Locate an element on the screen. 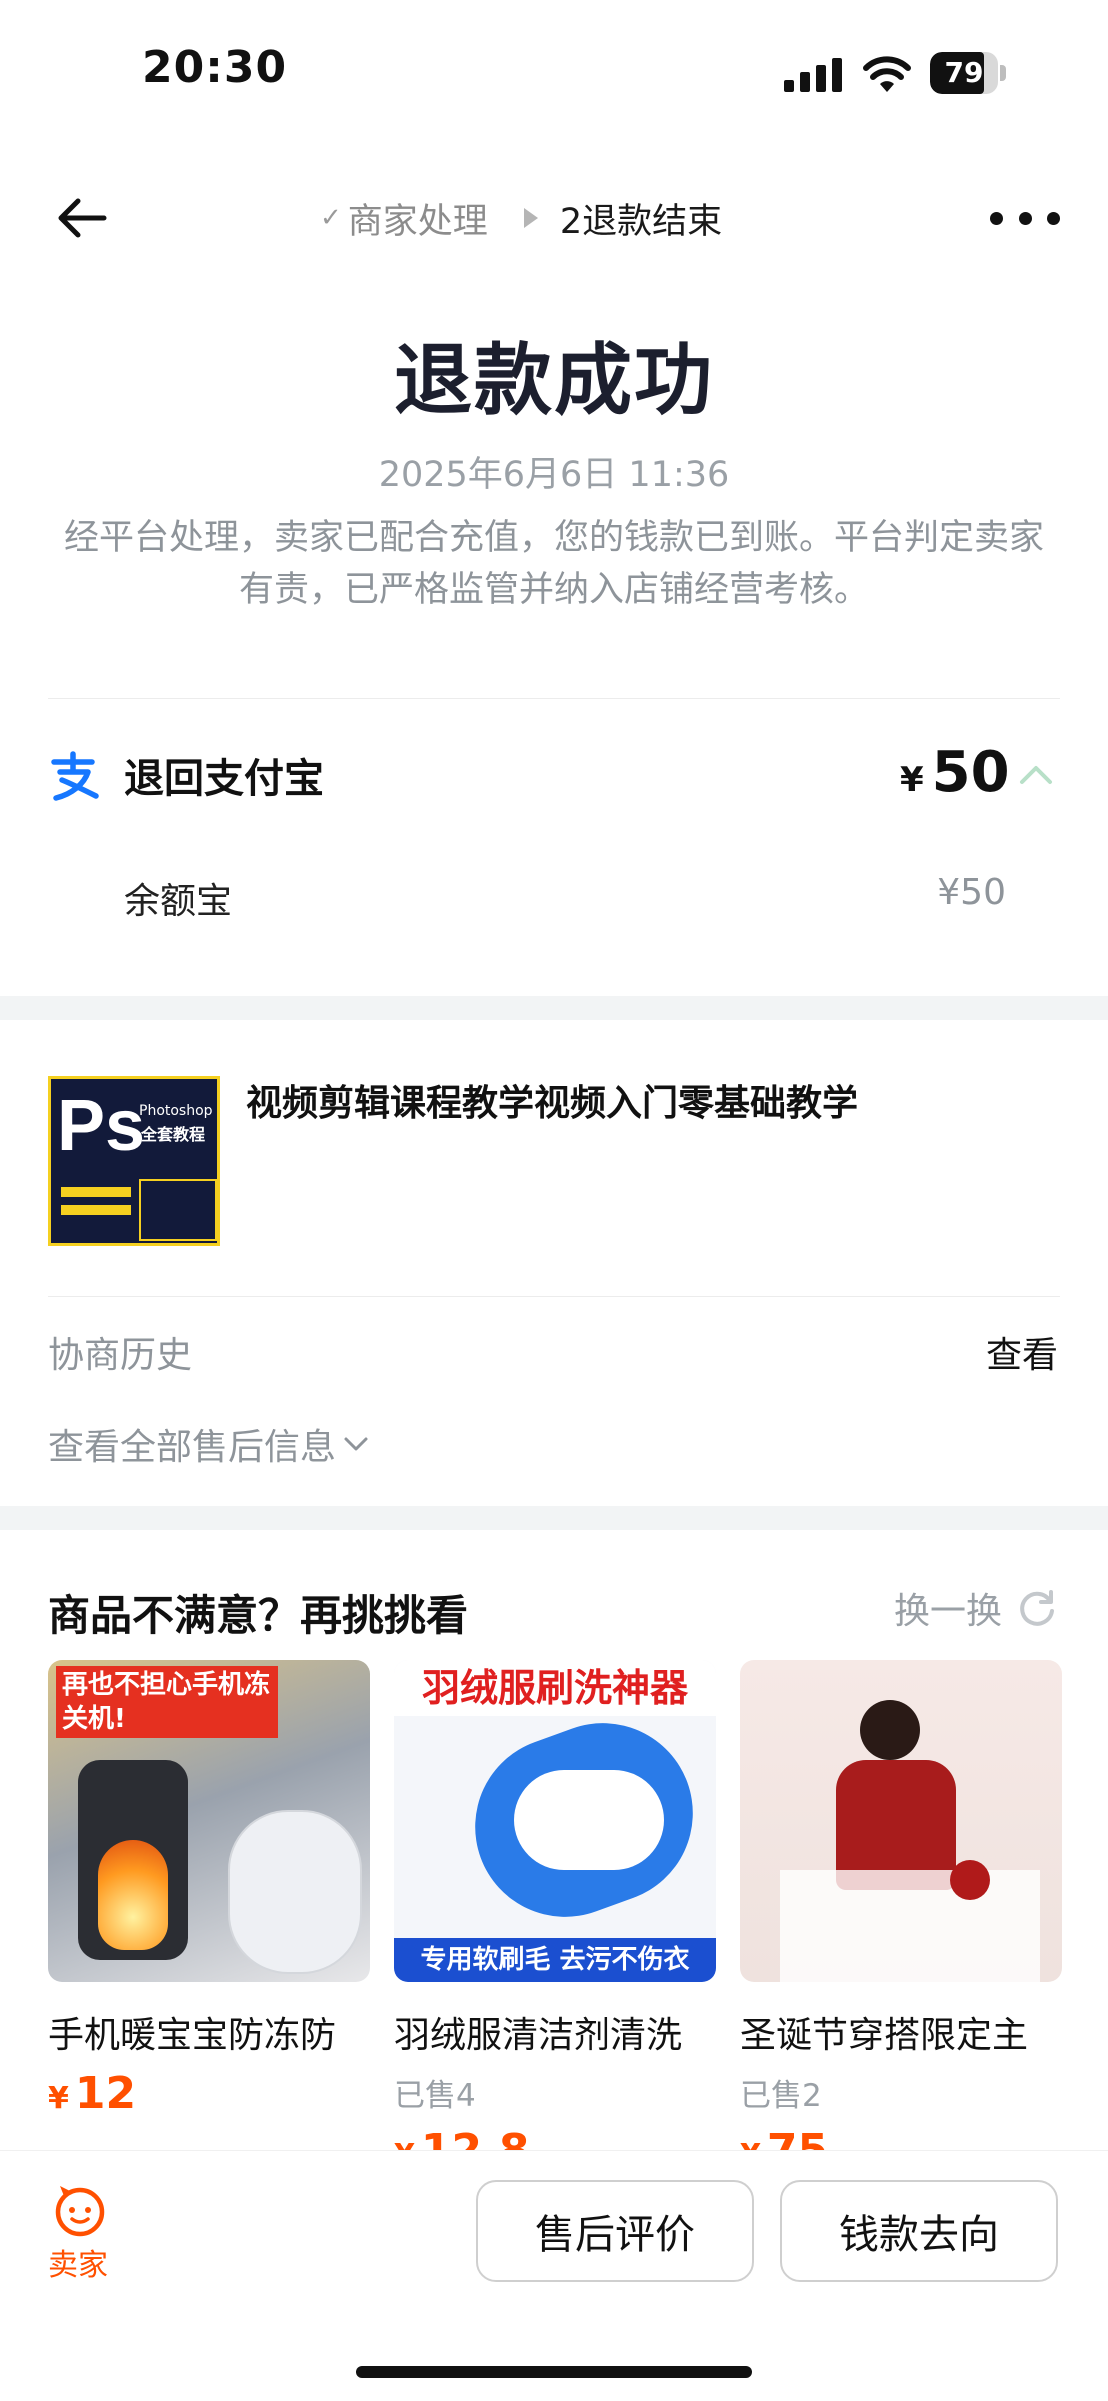  refund-timestamp: 2025年6月6日 11:36 is located at coordinates (554, 475).